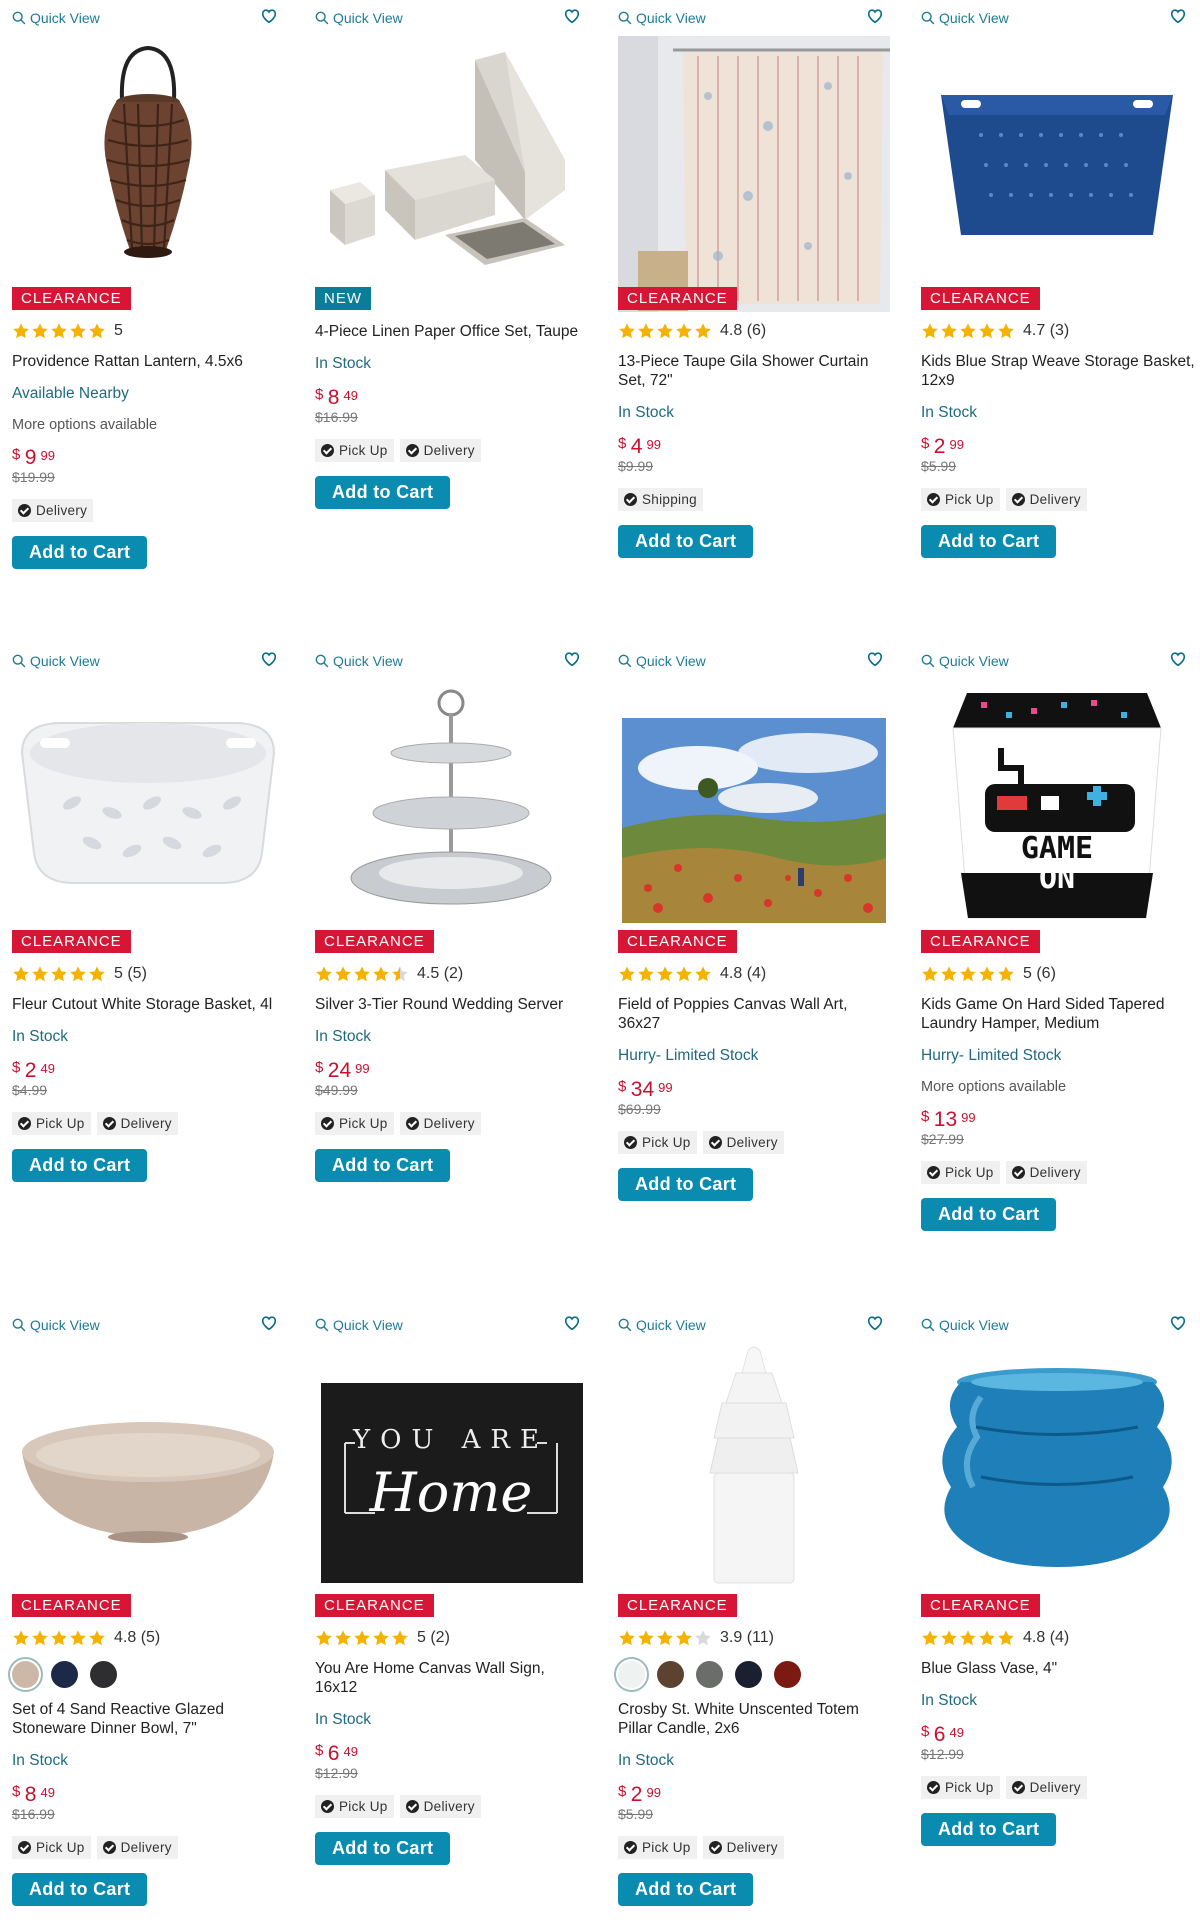 Image resolution: width=1200 pixels, height=1923 pixels. What do you see at coordinates (1057, 155) in the screenshot?
I see `blue-basket-image` at bounding box center [1057, 155].